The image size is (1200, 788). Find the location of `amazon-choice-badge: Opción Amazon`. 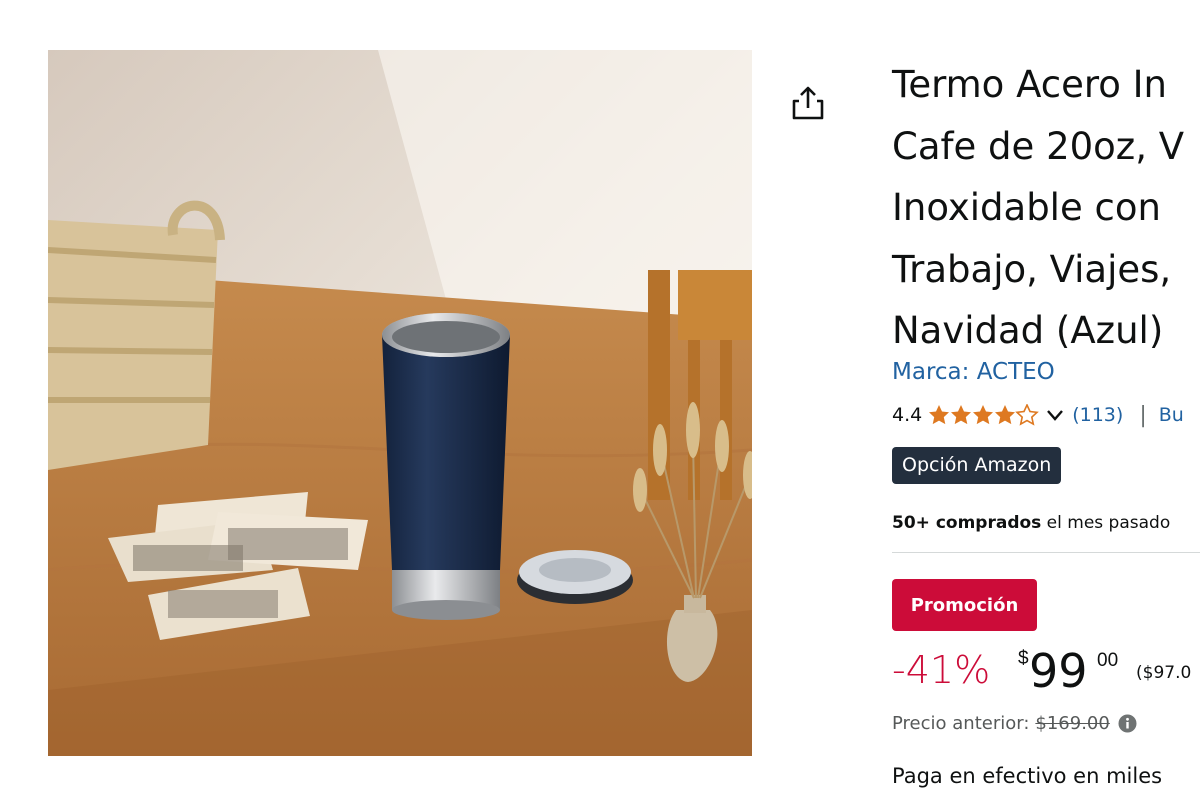

amazon-choice-badge: Opción Amazon is located at coordinates (977, 465).